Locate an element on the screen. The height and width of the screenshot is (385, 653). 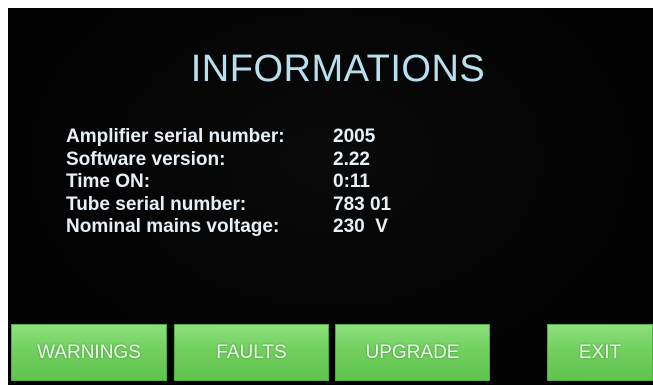
exit-button: EXIT is located at coordinates (600, 352).